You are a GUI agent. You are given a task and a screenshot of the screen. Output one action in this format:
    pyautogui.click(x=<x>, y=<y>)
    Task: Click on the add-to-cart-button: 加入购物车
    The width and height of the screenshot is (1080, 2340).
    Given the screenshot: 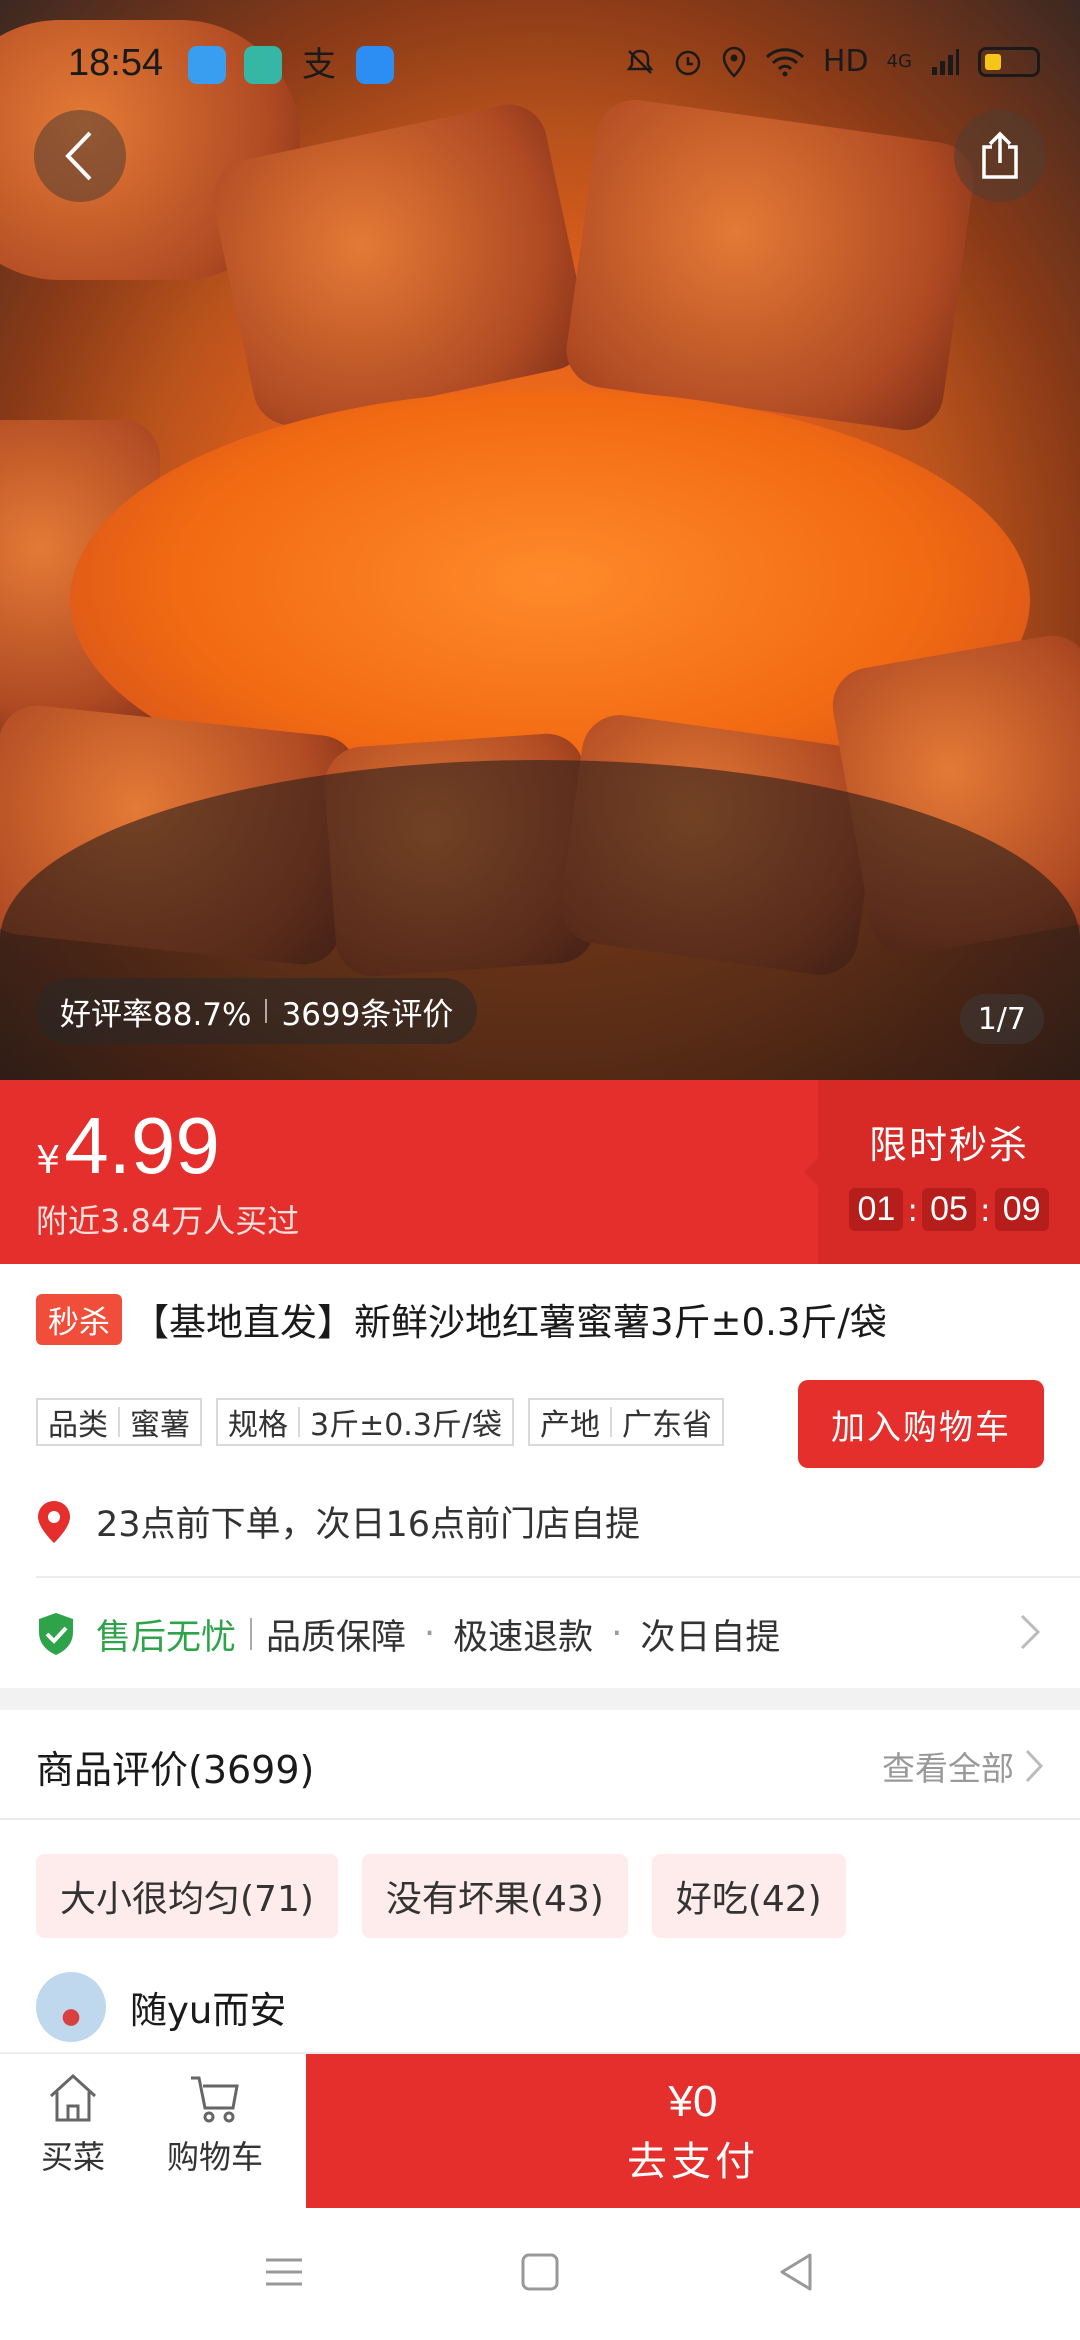 What is the action you would take?
    pyautogui.click(x=921, y=1424)
    